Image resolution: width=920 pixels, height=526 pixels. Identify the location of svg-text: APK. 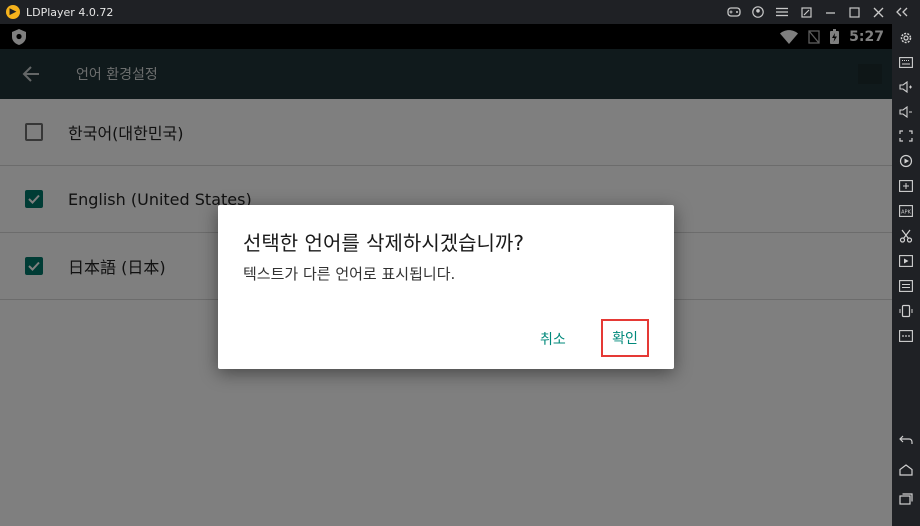
(906, 213).